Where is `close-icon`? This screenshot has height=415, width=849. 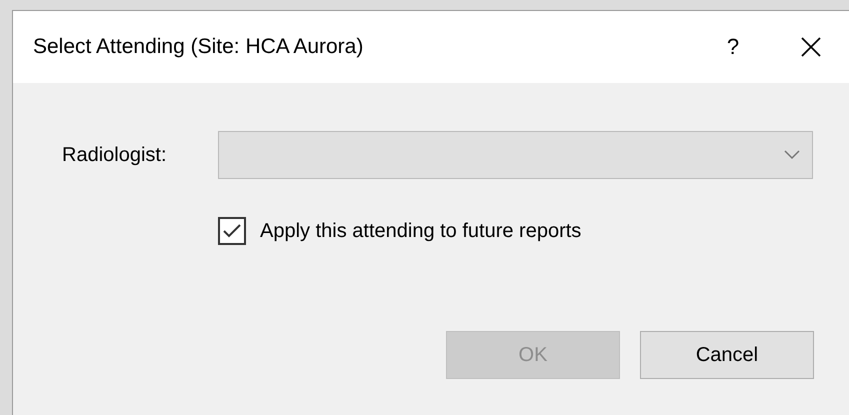 close-icon is located at coordinates (811, 47).